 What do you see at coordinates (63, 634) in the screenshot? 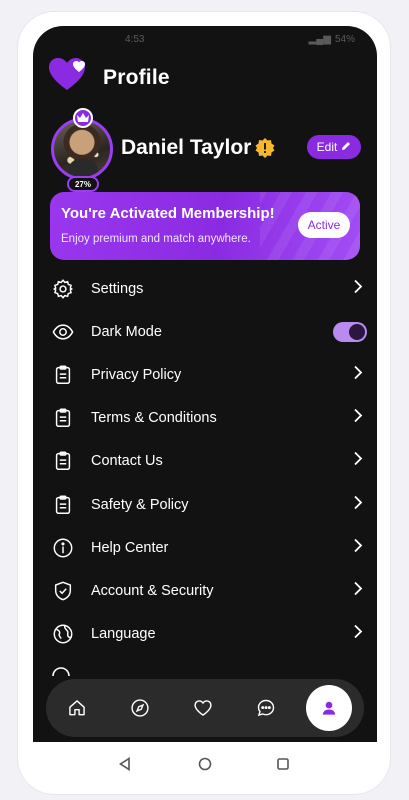
I see `globe-icon` at bounding box center [63, 634].